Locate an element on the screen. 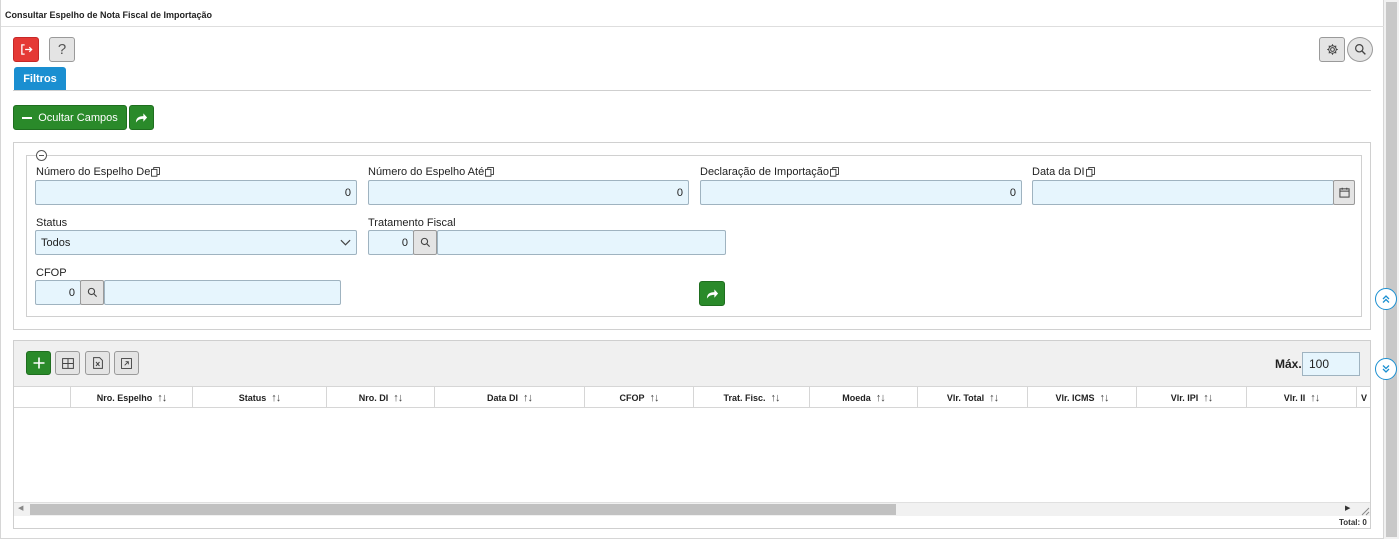 Image resolution: width=1399 pixels, height=539 pixels. hide-fields-button: Ocultar Campos is located at coordinates (70, 117).